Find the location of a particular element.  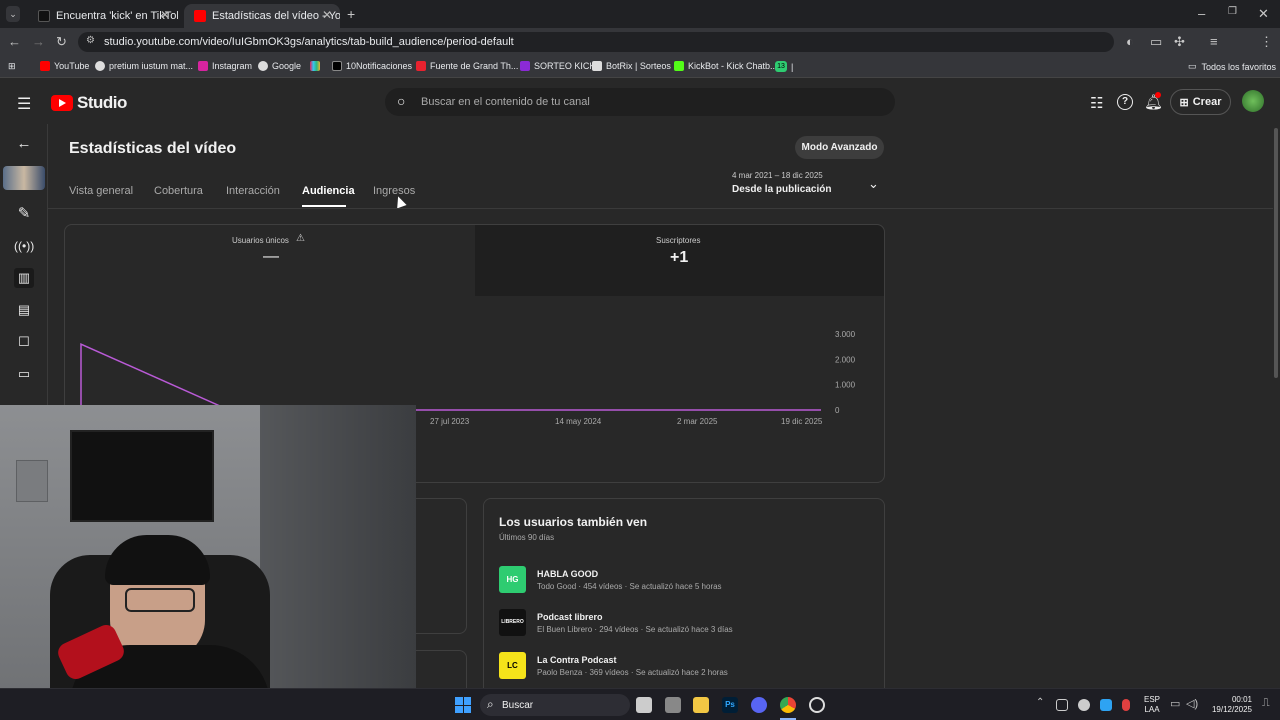

back-arrow-icon: ← is located at coordinates (24, 144).